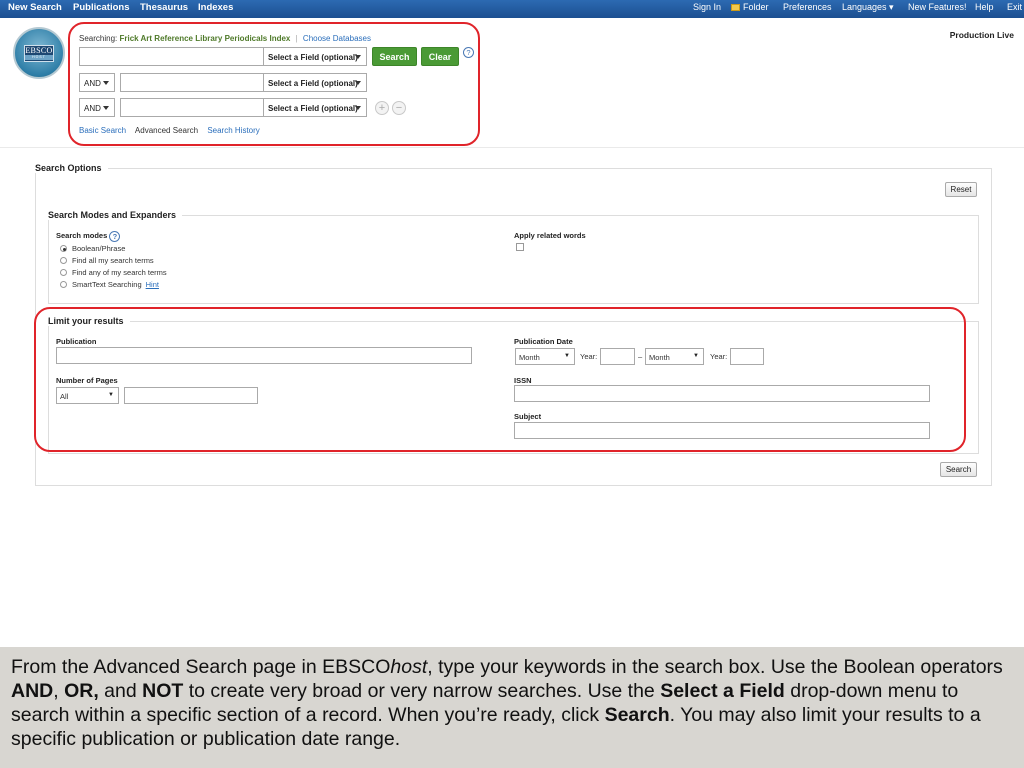 The height and width of the screenshot is (768, 1024). What do you see at coordinates (59, 691) in the screenshot?
I see `caption-text: ,` at bounding box center [59, 691].